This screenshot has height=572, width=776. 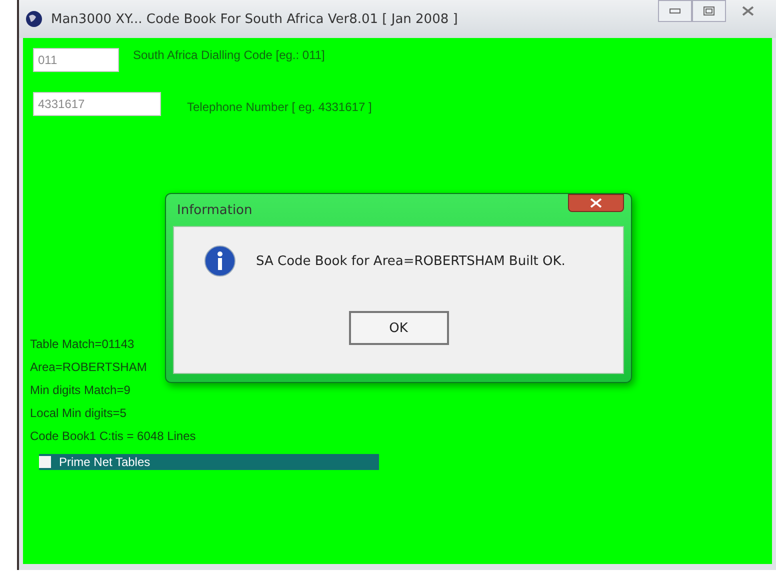 I want to click on minimize-button, so click(x=675, y=11).